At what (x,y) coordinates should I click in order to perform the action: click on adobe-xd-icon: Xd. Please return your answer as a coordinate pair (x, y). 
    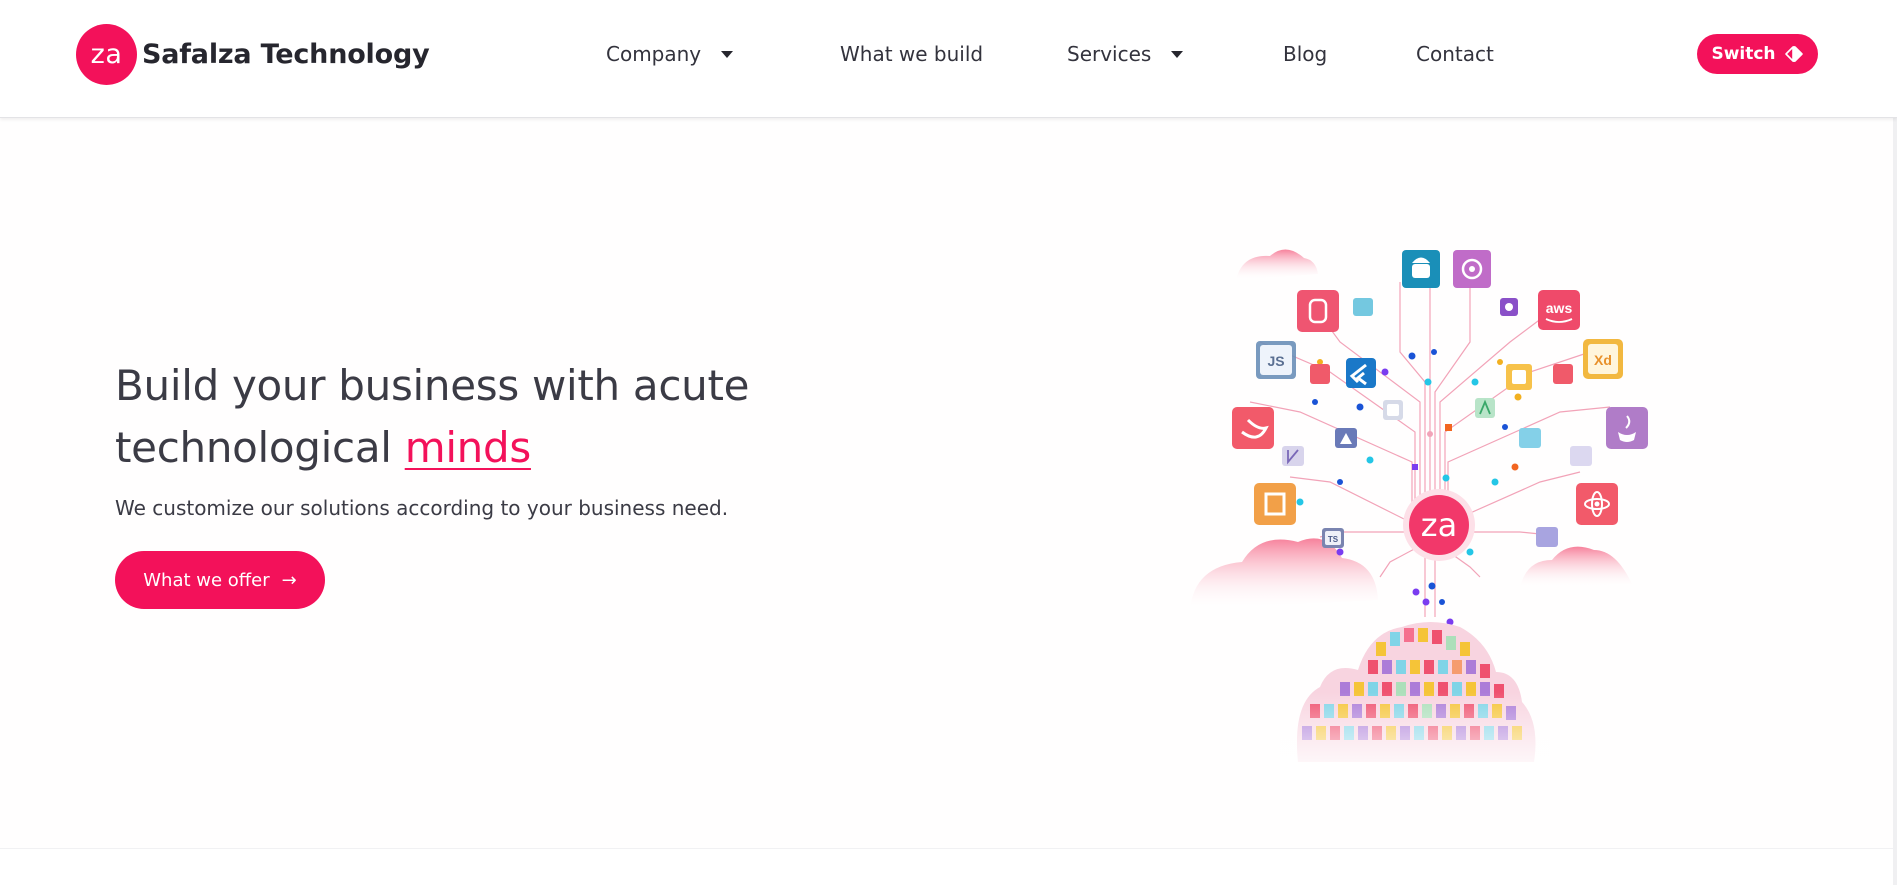
    Looking at the image, I should click on (1603, 359).